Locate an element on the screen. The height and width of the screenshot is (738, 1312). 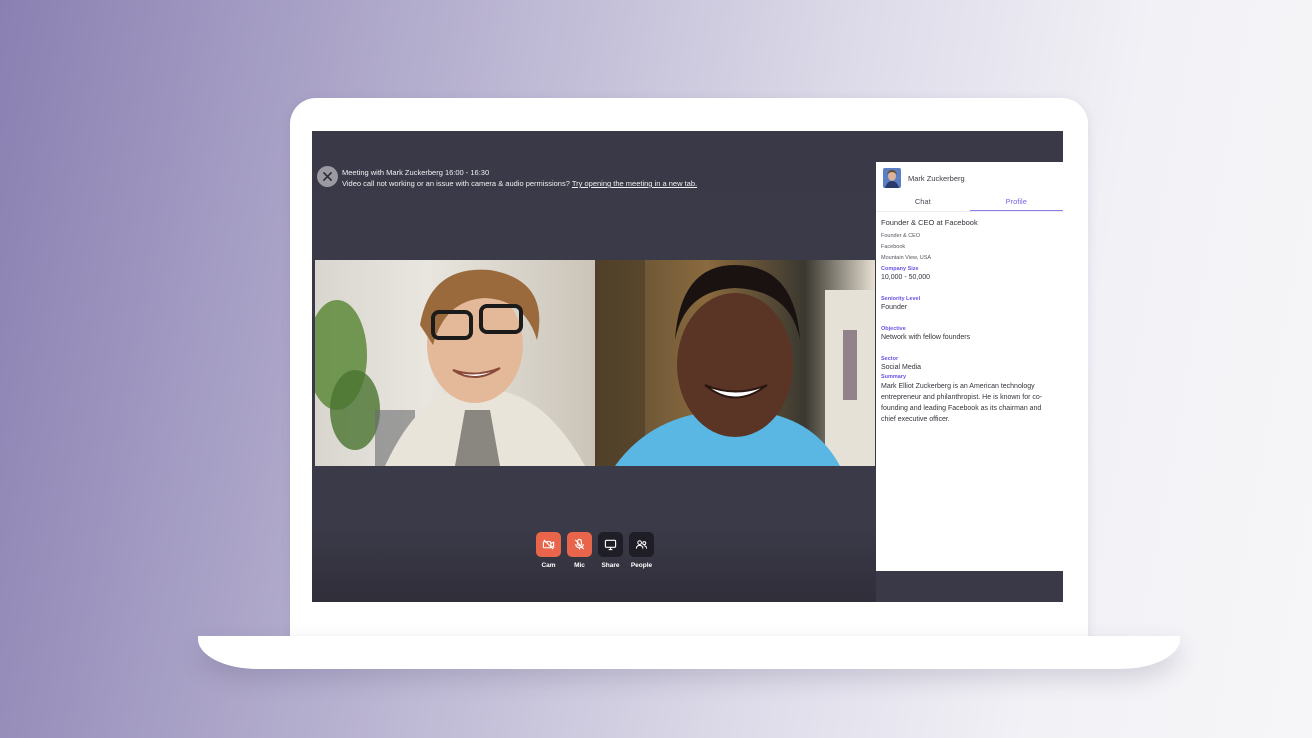
objective-value: Network with fellow founders is located at coordinates (926, 337).